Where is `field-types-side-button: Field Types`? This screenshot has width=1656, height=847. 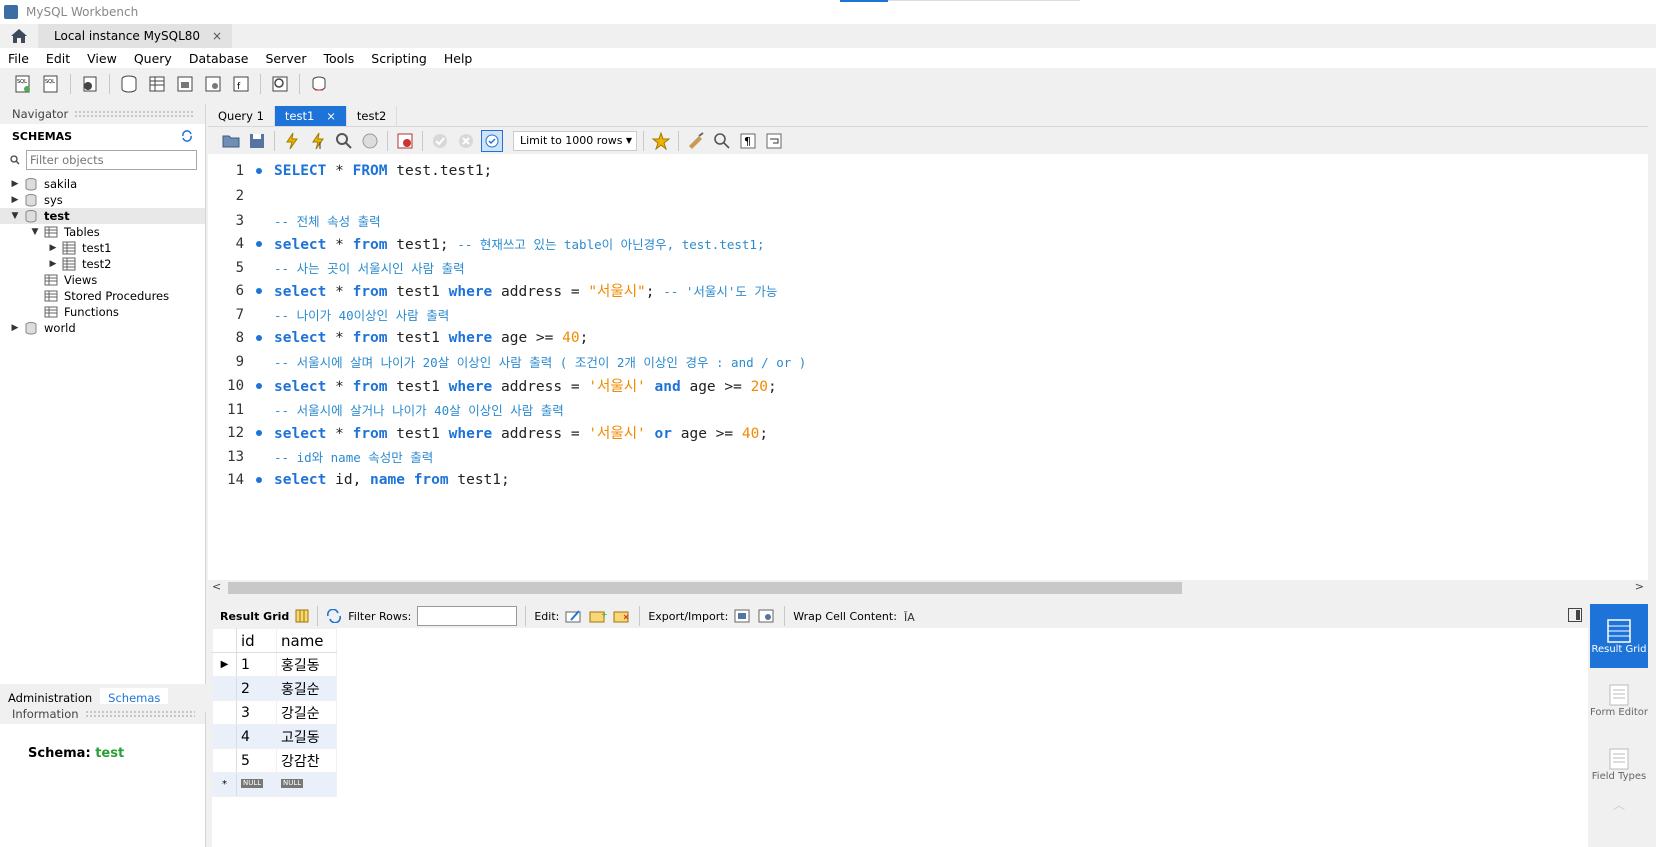
field-types-side-button: Field Types is located at coordinates (1619, 764).